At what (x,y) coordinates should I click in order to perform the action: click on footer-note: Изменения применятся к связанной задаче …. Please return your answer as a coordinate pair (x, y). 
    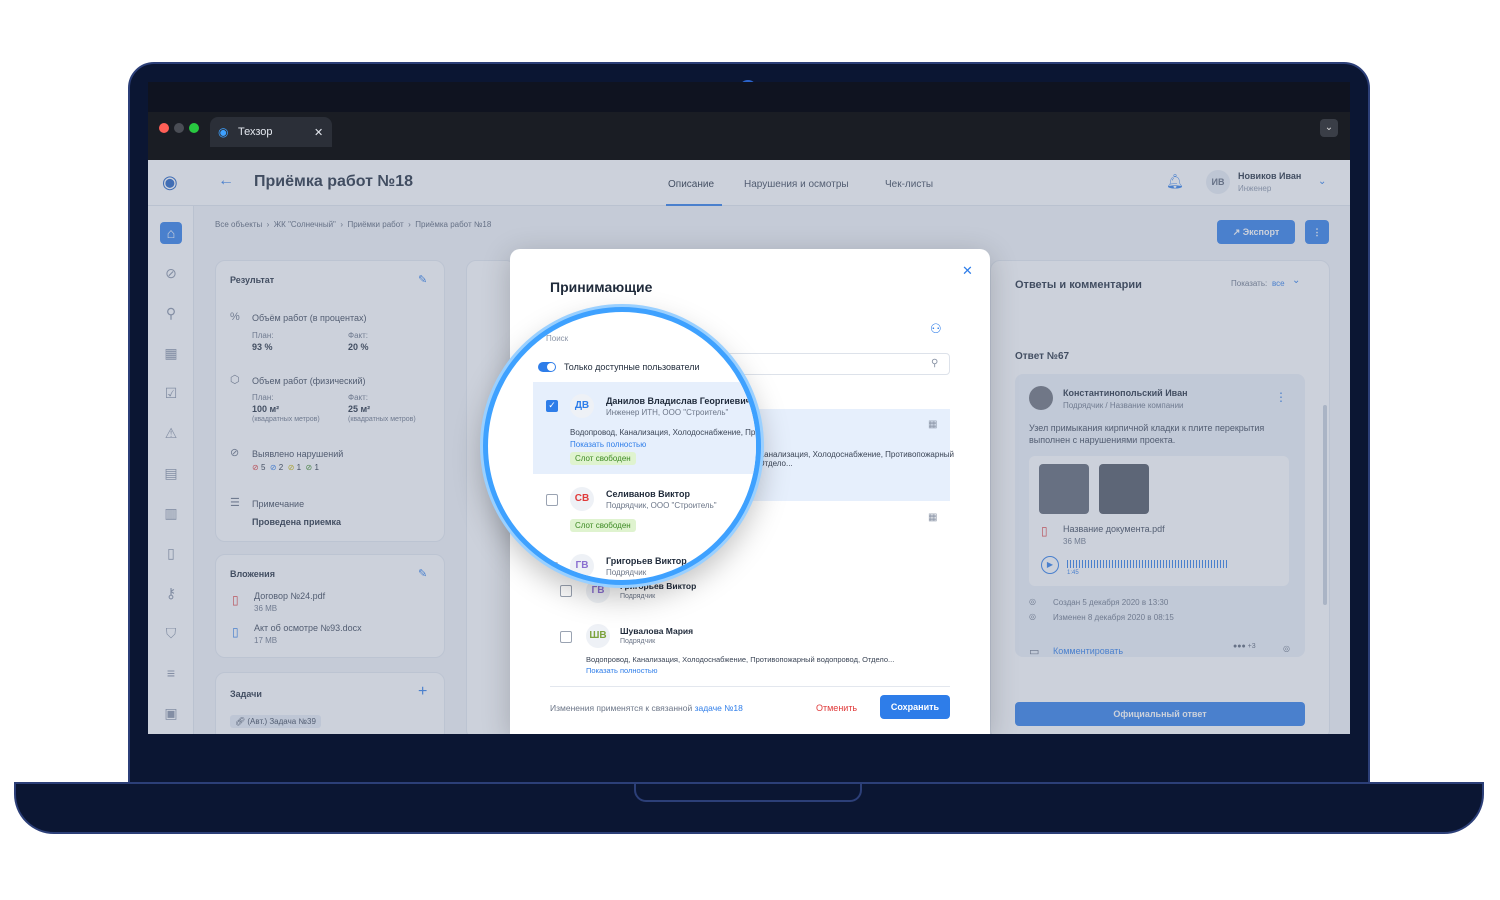
    Looking at the image, I should click on (646, 708).